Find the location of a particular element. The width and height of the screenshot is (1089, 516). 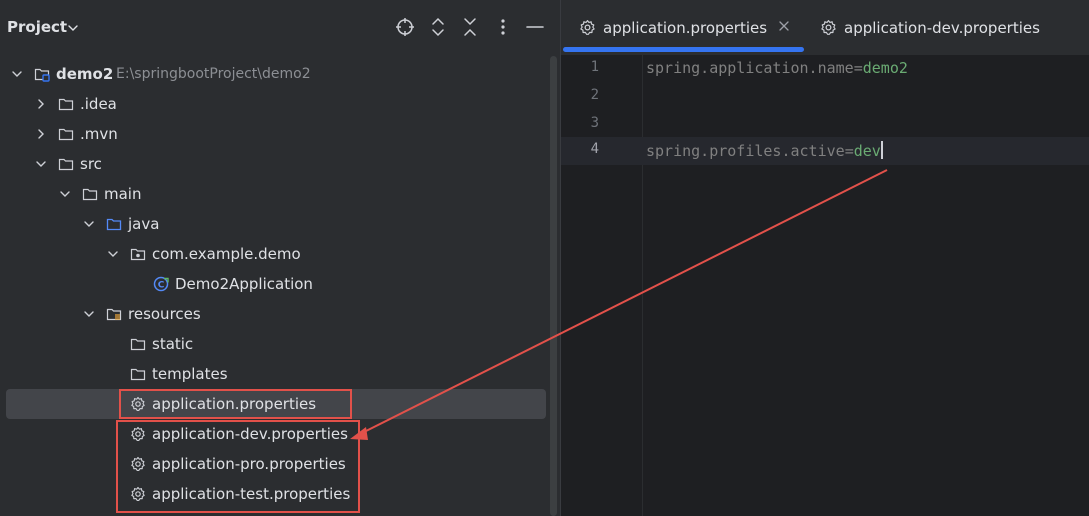

line-number: 1 is located at coordinates (594, 67).